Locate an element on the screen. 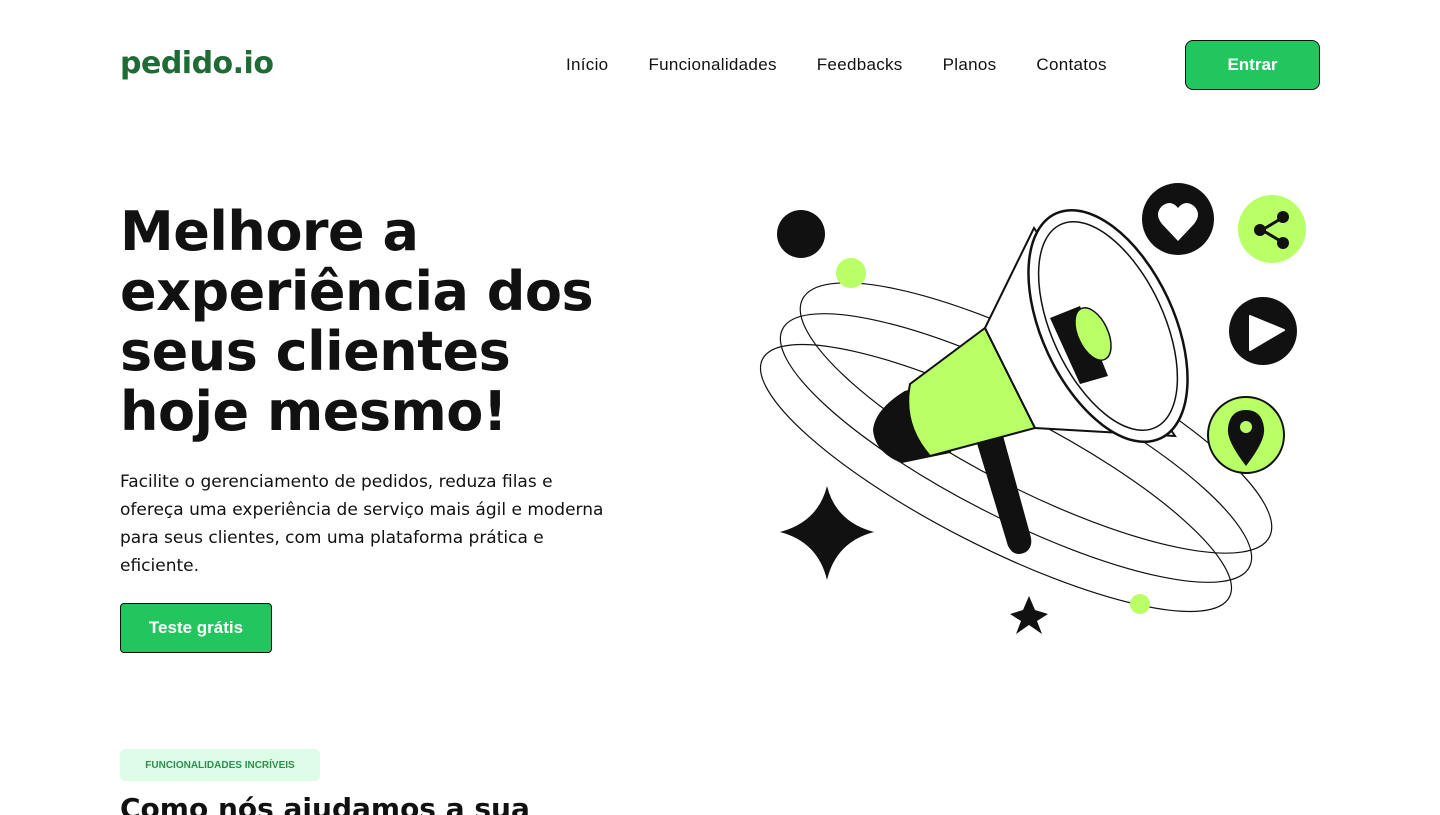  nav-link-feedbacks: Feedbacks is located at coordinates (860, 65).